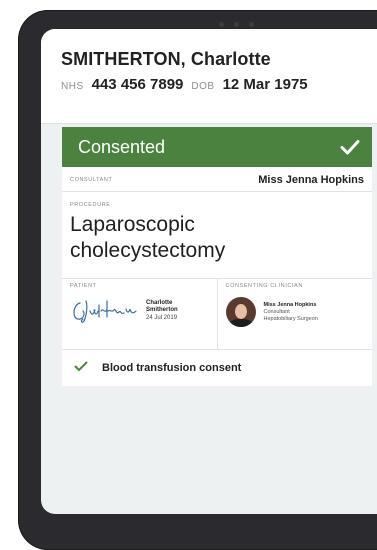 This screenshot has width=377, height=550. What do you see at coordinates (122, 146) in the screenshot?
I see `status-text: Consented` at bounding box center [122, 146].